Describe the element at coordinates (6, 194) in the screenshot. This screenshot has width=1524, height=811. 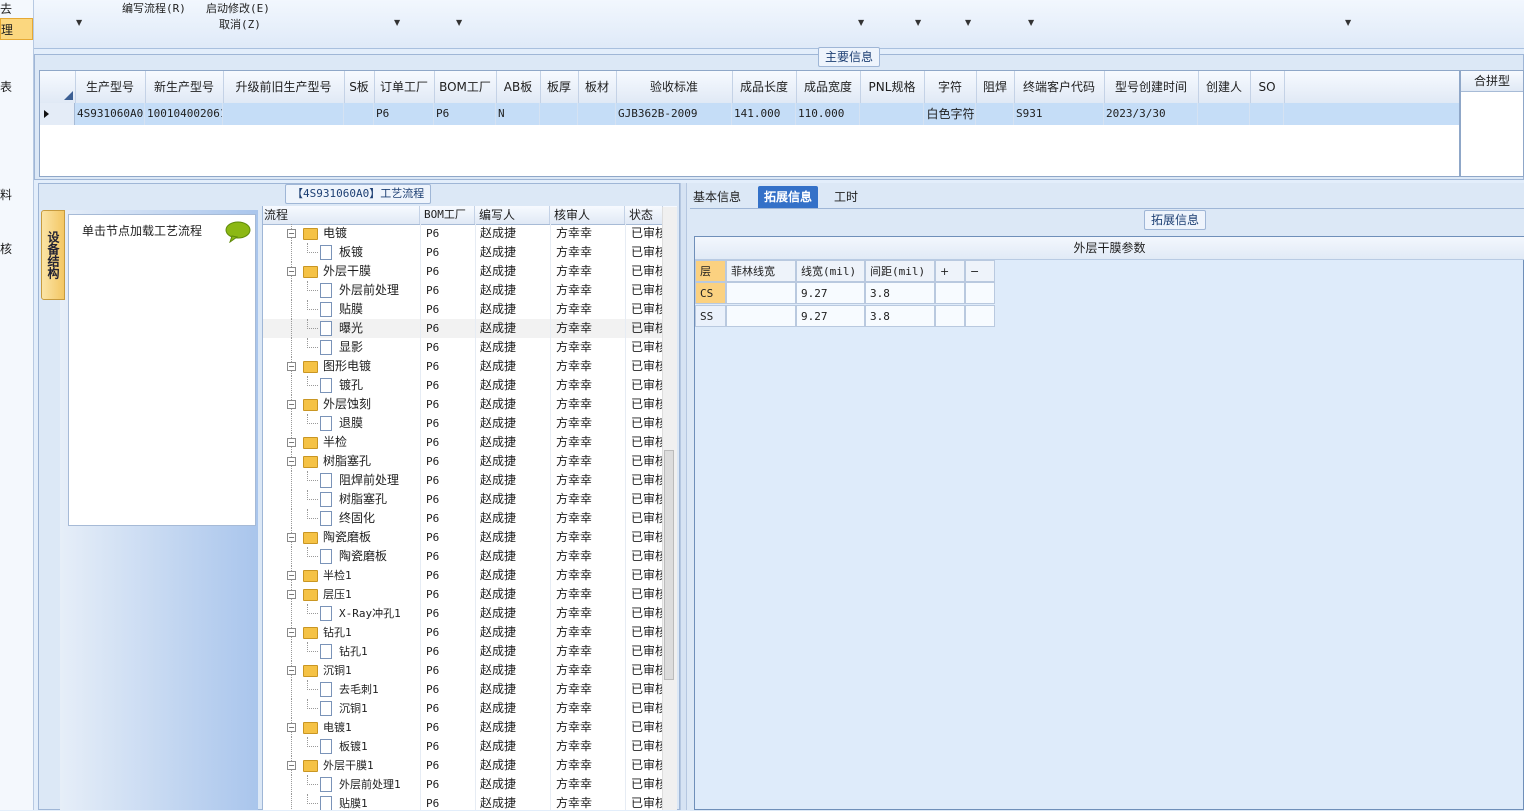
I see `left-nav-item: 料` at that location.